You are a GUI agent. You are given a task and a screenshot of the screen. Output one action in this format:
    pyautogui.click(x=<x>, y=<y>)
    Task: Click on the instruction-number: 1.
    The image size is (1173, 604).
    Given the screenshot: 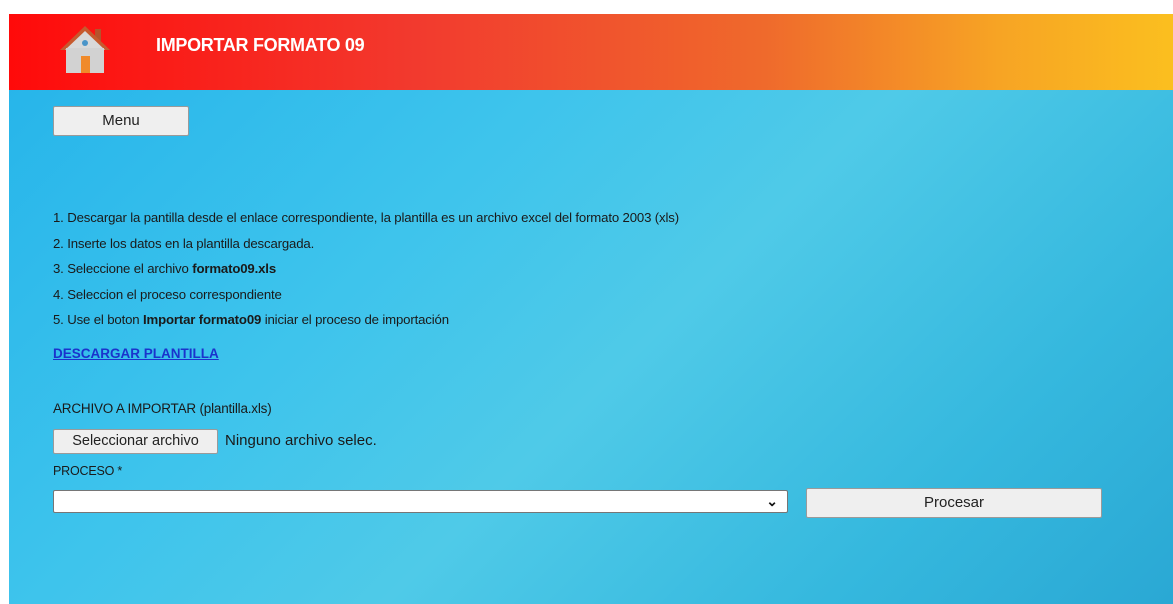 What is the action you would take?
    pyautogui.click(x=58, y=217)
    